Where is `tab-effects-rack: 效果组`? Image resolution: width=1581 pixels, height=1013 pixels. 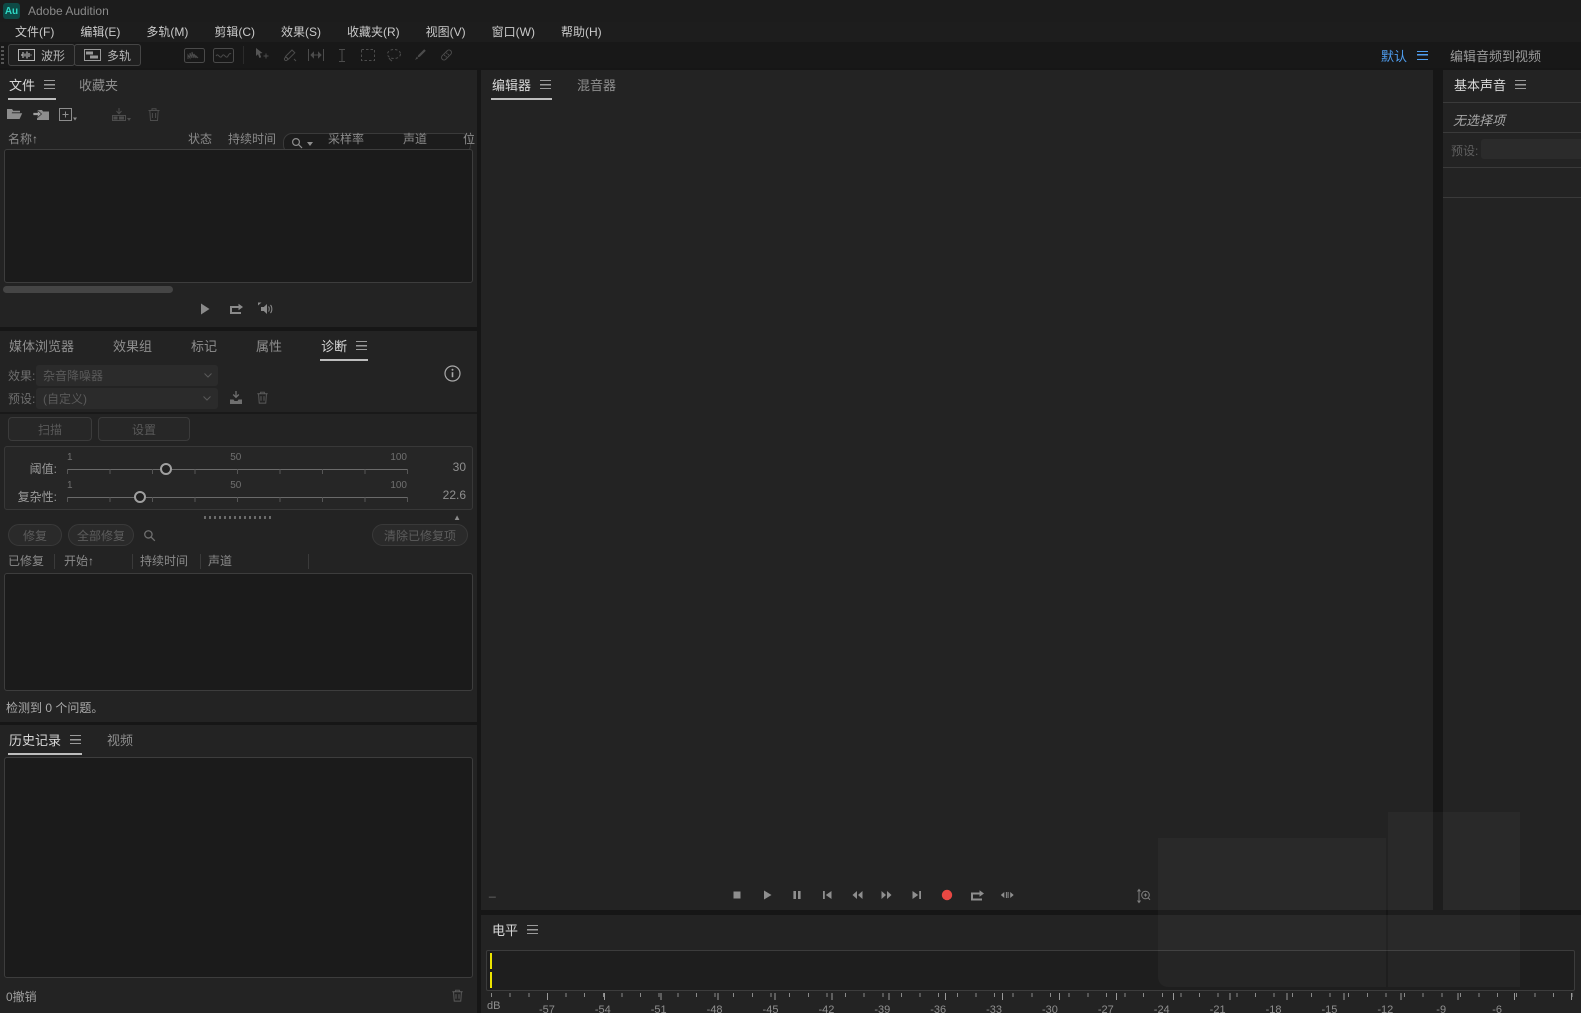
tab-effects-rack: 效果组 is located at coordinates (132, 346).